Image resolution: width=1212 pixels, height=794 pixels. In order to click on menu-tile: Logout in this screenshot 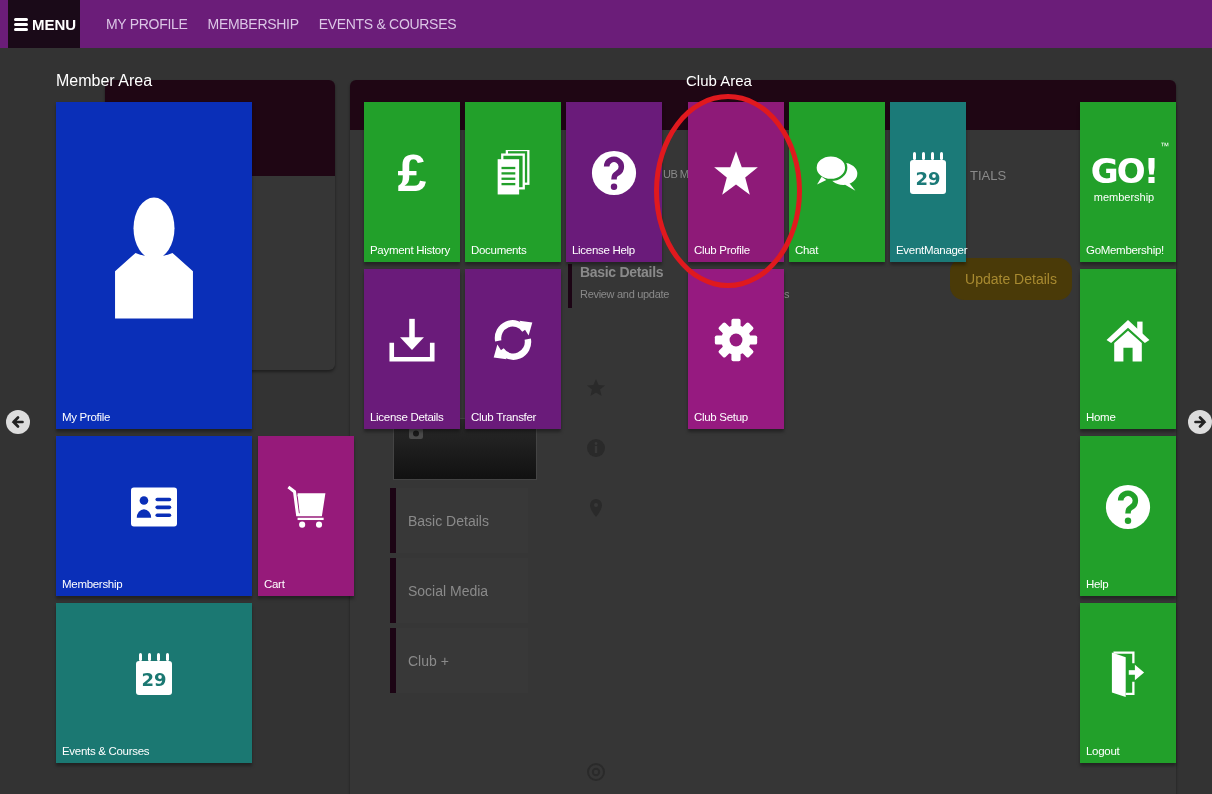, I will do `click(1128, 683)`.